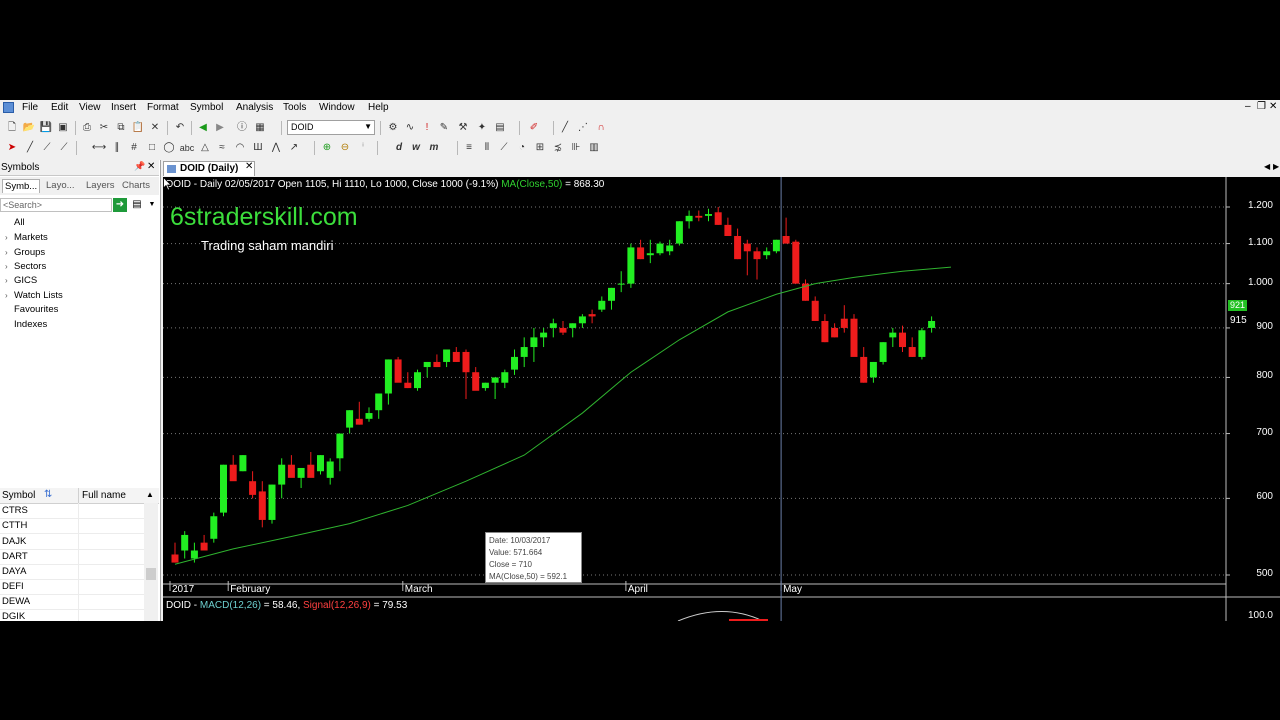 The width and height of the screenshot is (1280, 720). I want to click on close-button: ✕, so click(1273, 106).